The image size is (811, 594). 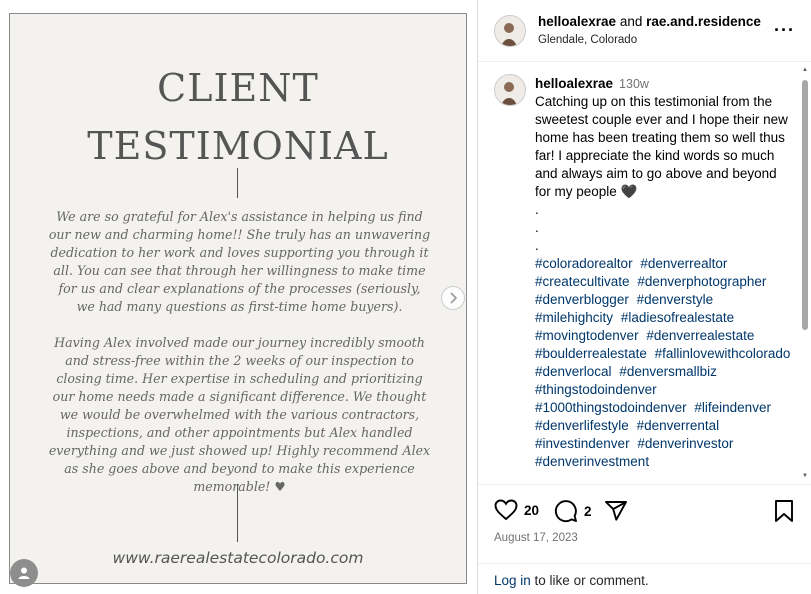 I want to click on caption-header: helloalexrae 130w, so click(x=592, y=83).